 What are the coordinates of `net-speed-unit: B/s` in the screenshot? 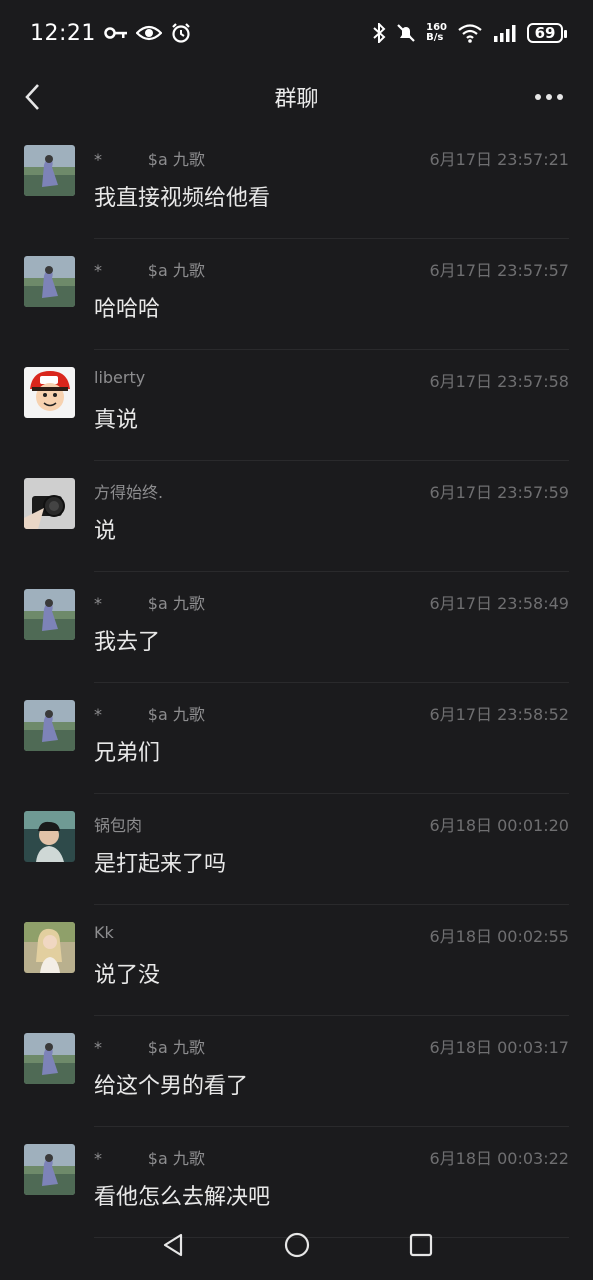 It's located at (435, 37).